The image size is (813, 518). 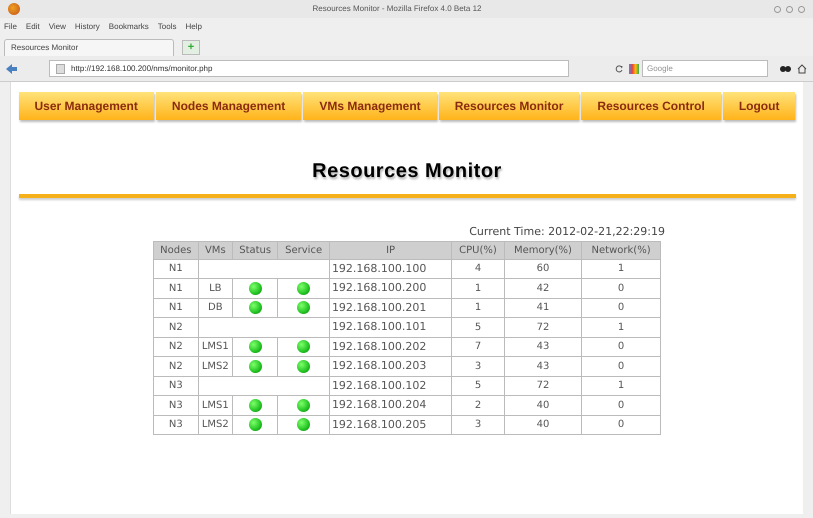 What do you see at coordinates (634, 69) in the screenshot?
I see `search-engine-icon` at bounding box center [634, 69].